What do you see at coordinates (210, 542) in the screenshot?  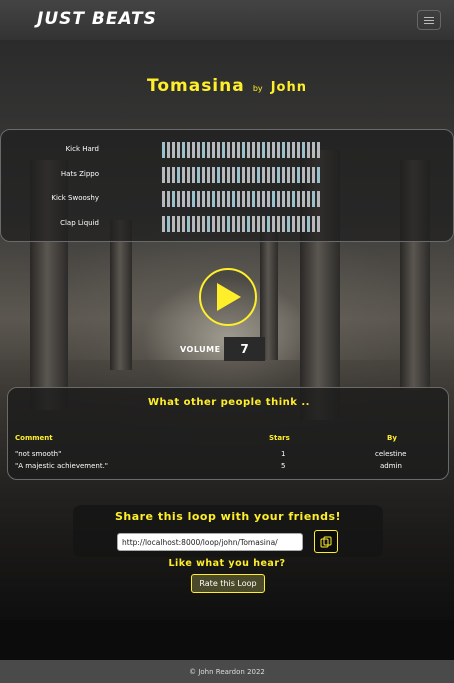 I see `share-url-input` at bounding box center [210, 542].